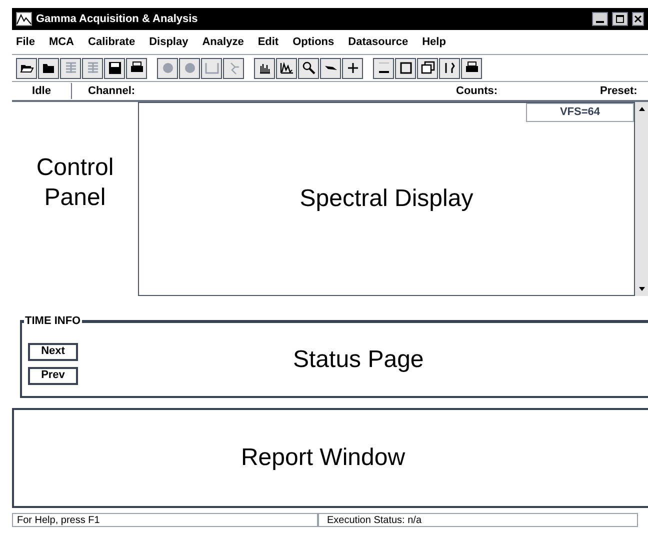 This screenshot has width=648, height=540. What do you see at coordinates (53, 351) in the screenshot?
I see `next-button: Next` at bounding box center [53, 351].